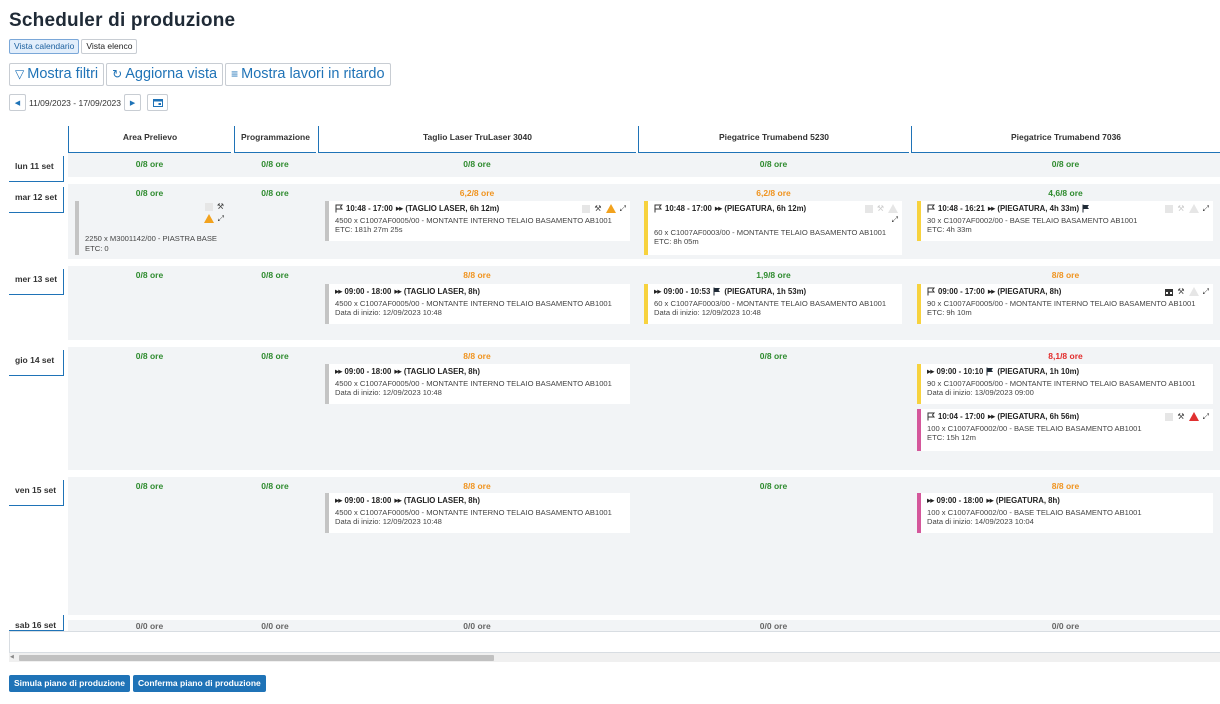  I want to click on card-etc: ETC: 0, so click(97, 248).